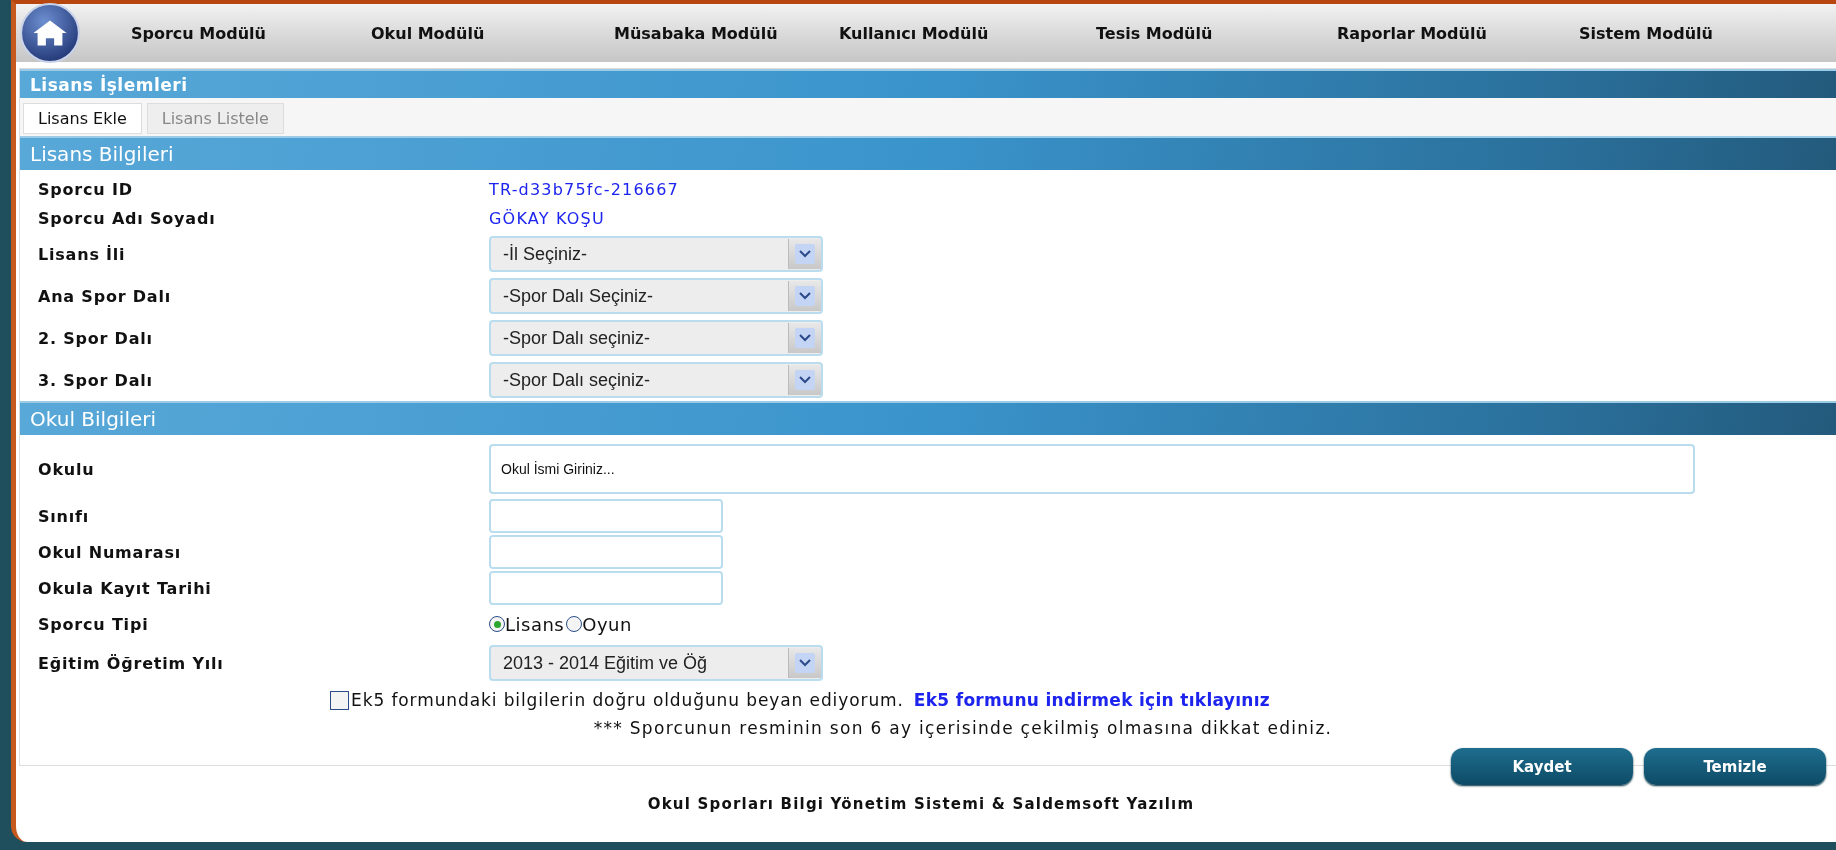 The width and height of the screenshot is (1836, 850). I want to click on field-label: Lisans İli, so click(82, 254).